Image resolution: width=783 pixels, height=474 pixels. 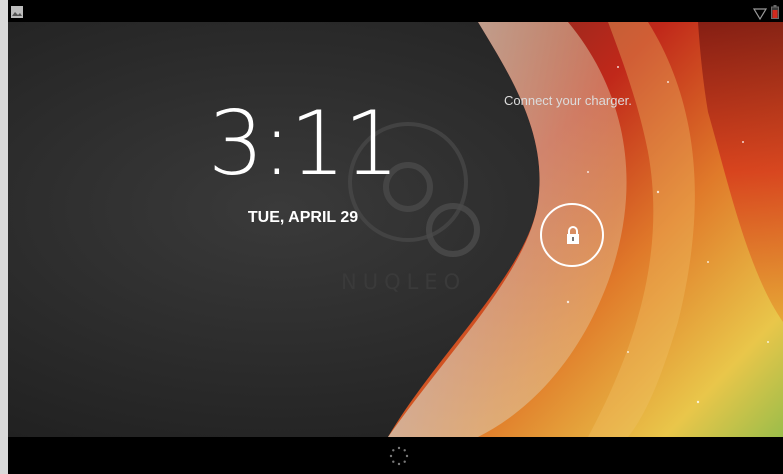 What do you see at coordinates (404, 282) in the screenshot?
I see `brand-wordmark: NUQLEO` at bounding box center [404, 282].